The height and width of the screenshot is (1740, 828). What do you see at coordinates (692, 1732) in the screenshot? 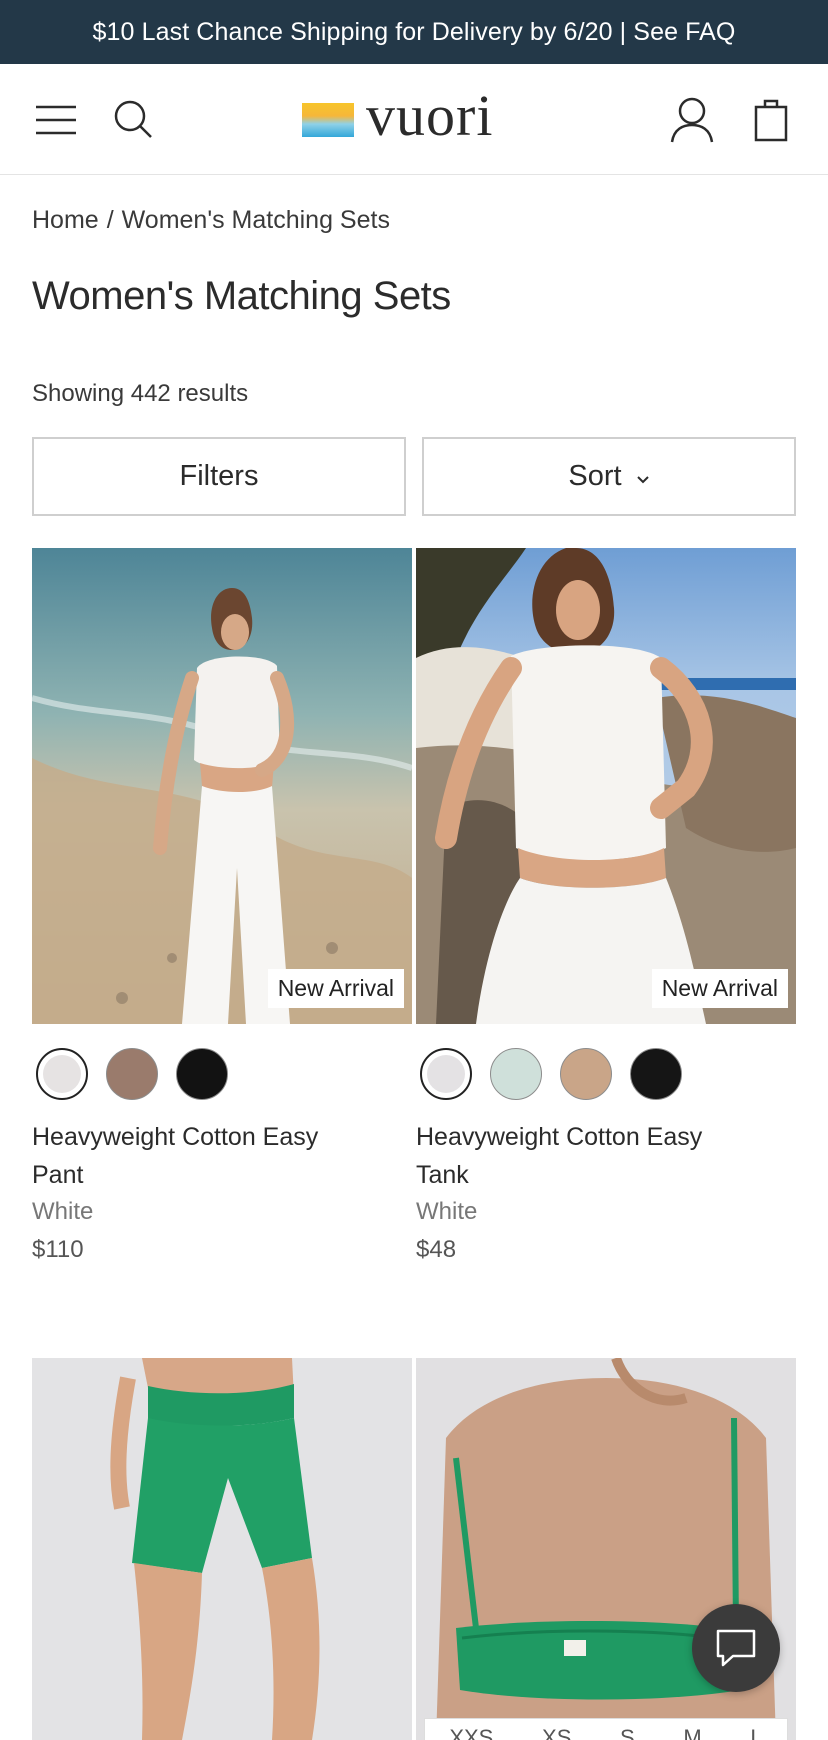
I see `size-option: M` at bounding box center [692, 1732].